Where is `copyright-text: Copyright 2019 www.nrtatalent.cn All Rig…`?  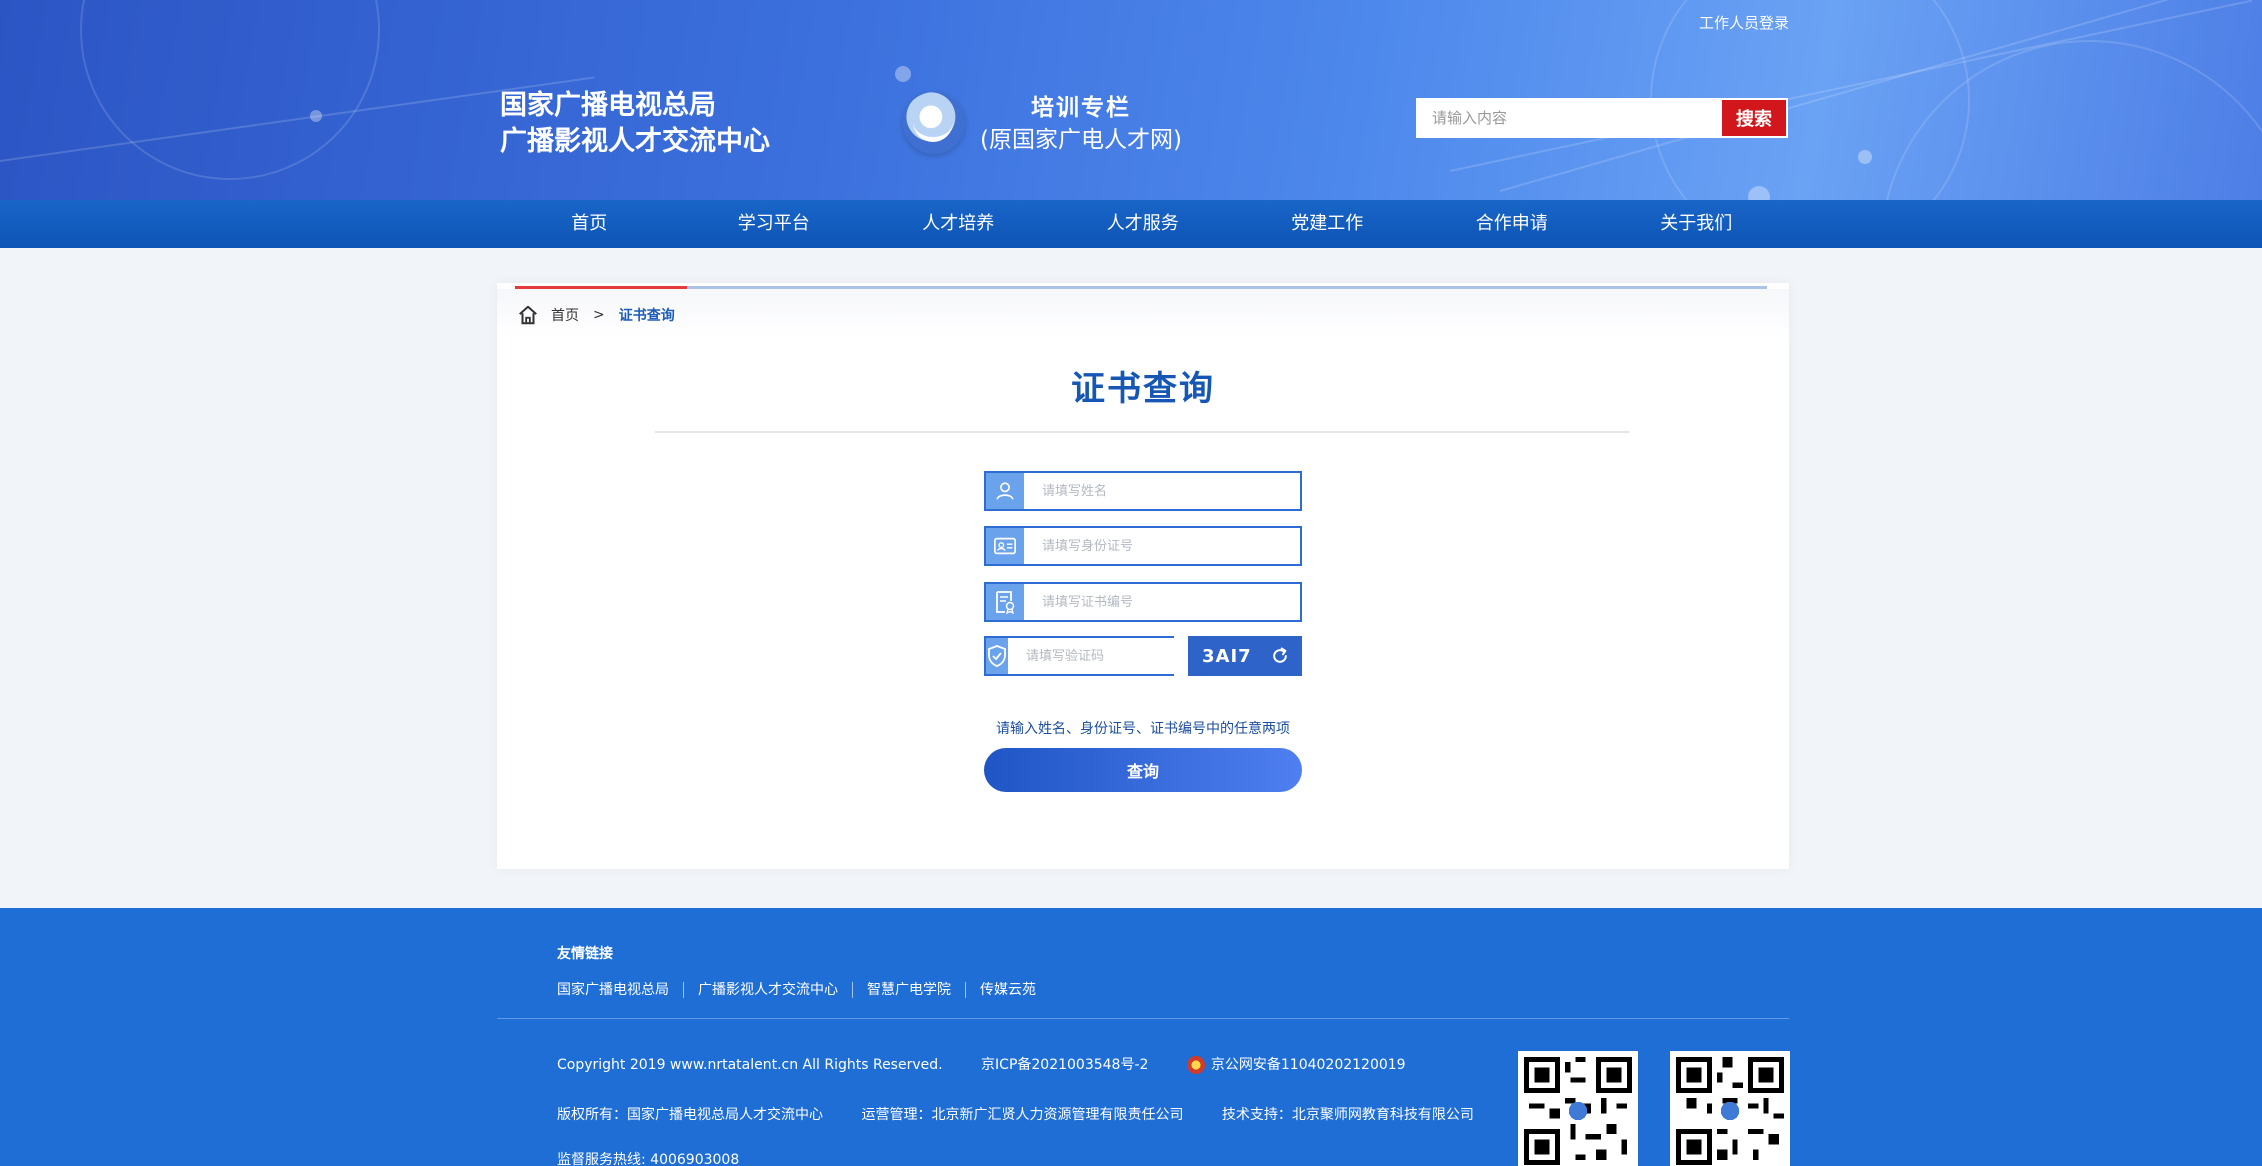 copyright-text: Copyright 2019 www.nrtatalent.cn All Rig… is located at coordinates (750, 1065).